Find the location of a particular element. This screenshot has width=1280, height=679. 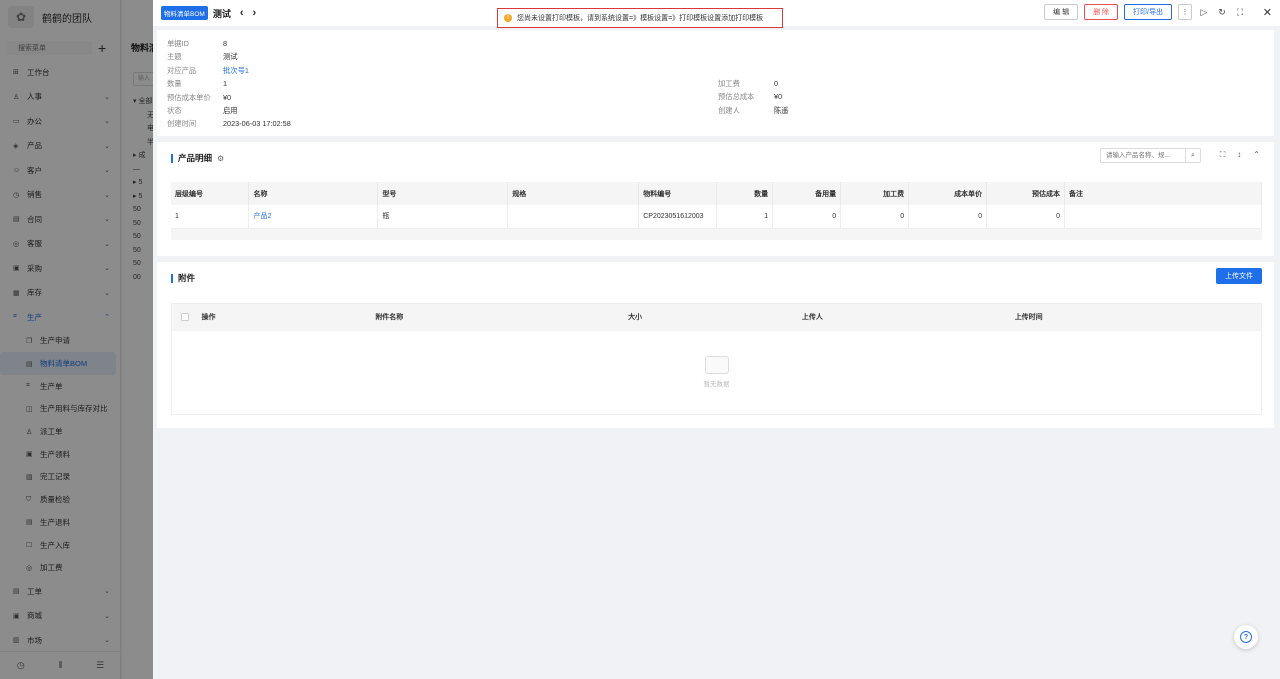

section-title-text: 附件 is located at coordinates (187, 278).